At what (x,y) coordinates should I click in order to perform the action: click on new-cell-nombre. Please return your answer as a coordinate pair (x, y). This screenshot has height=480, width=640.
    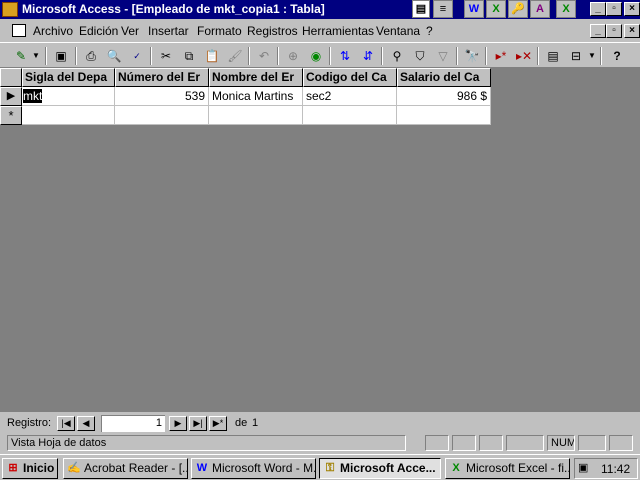
    Looking at the image, I should click on (256, 115).